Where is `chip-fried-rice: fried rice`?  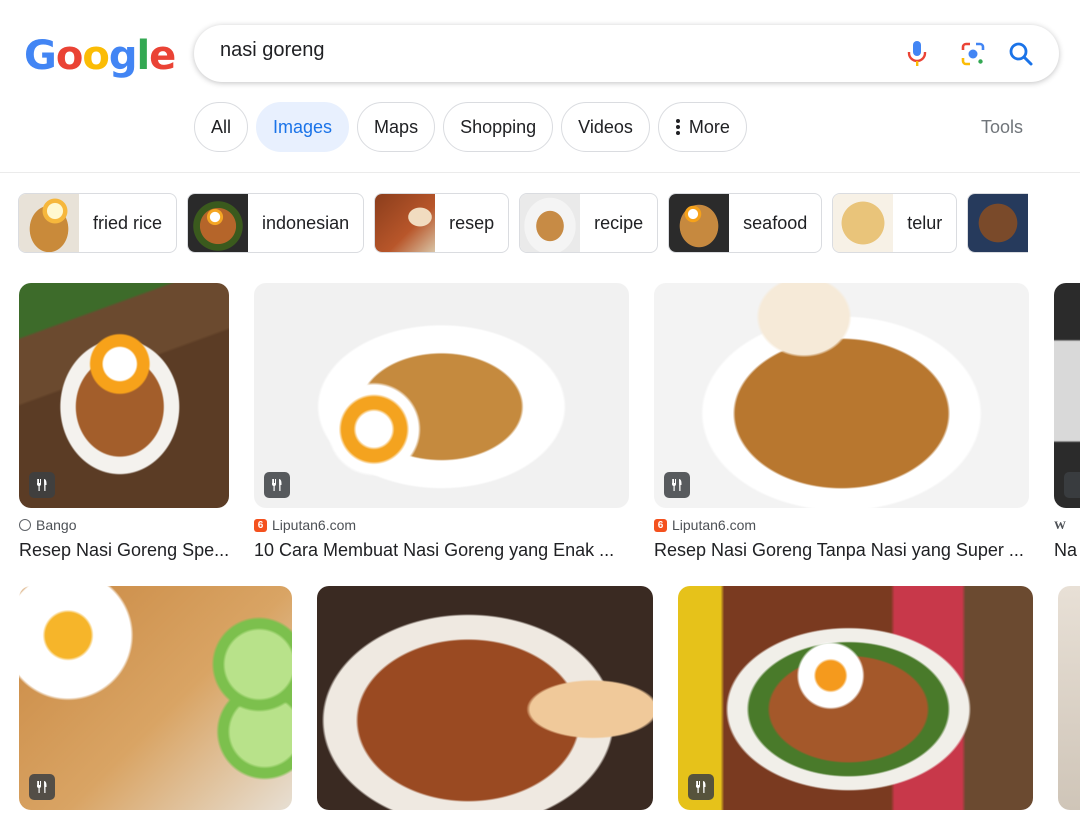
chip-fried-rice: fried rice is located at coordinates (98, 223).